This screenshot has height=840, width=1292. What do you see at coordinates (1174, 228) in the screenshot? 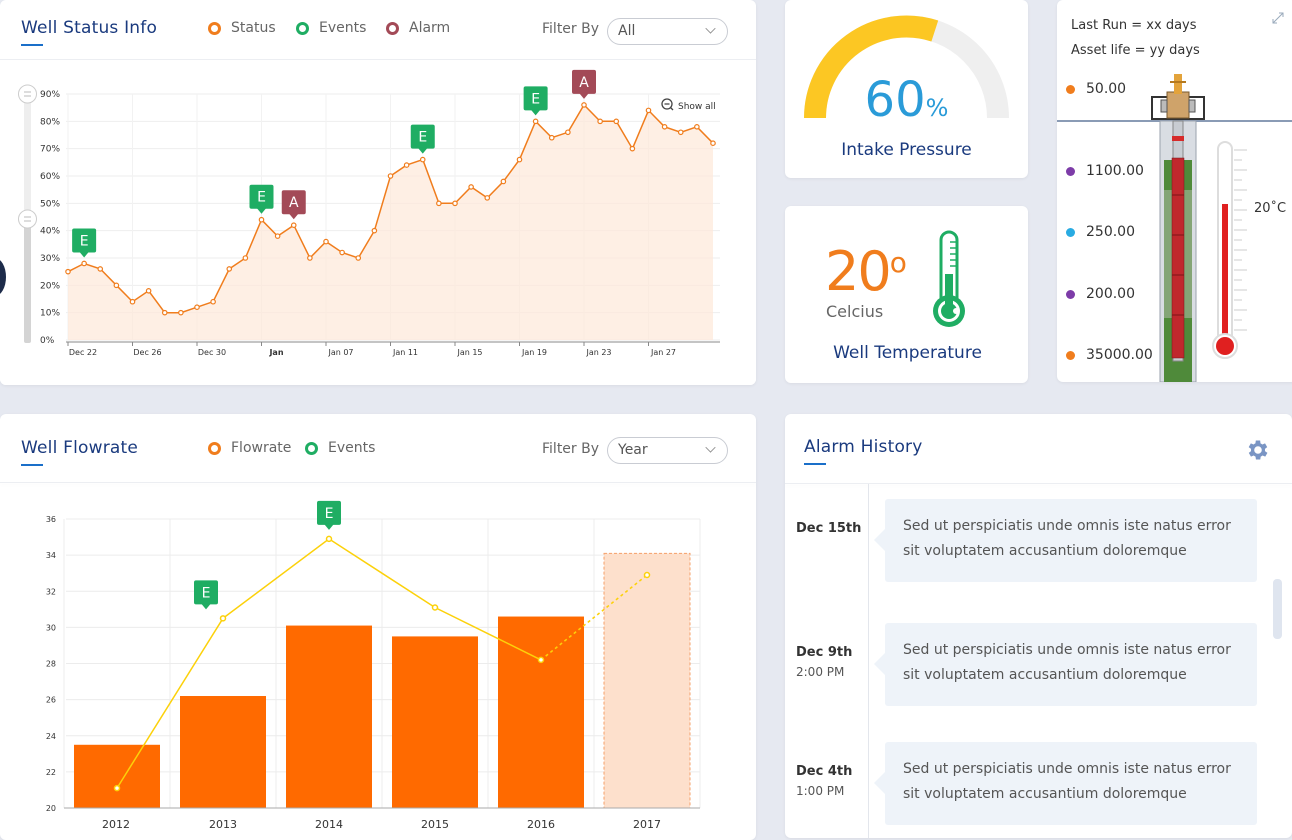
I see `wellbore-diagram` at bounding box center [1174, 228].